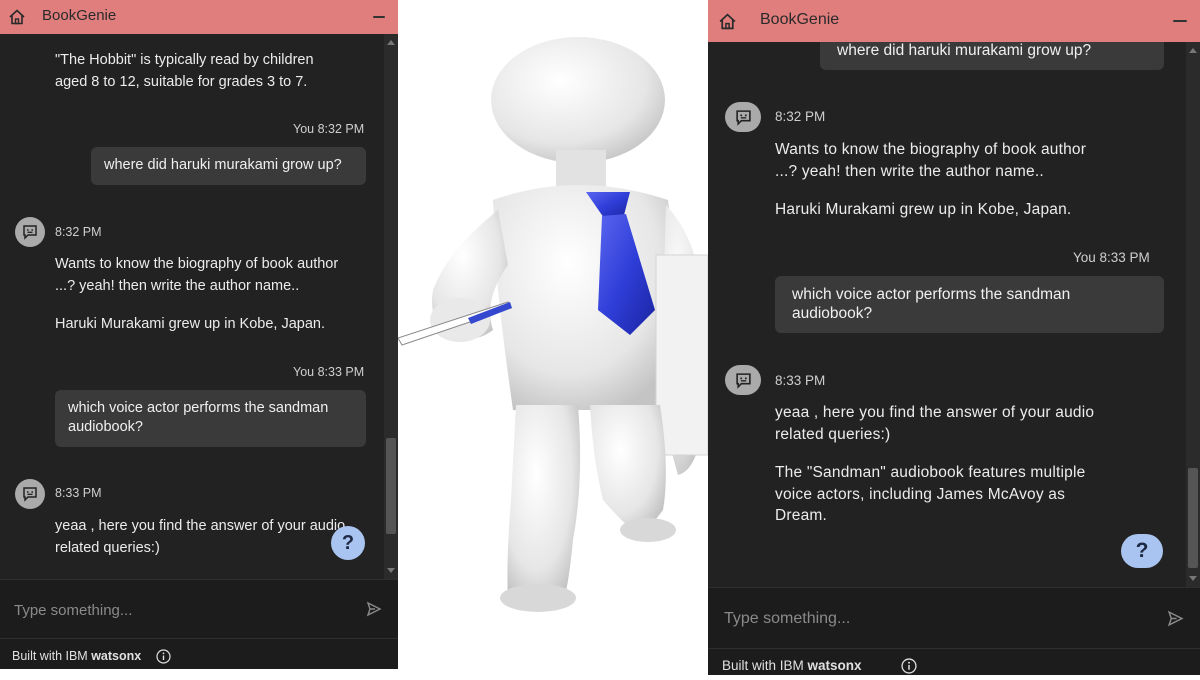 The height and width of the screenshot is (680, 1200). I want to click on figure-leg, so click(544, 503).